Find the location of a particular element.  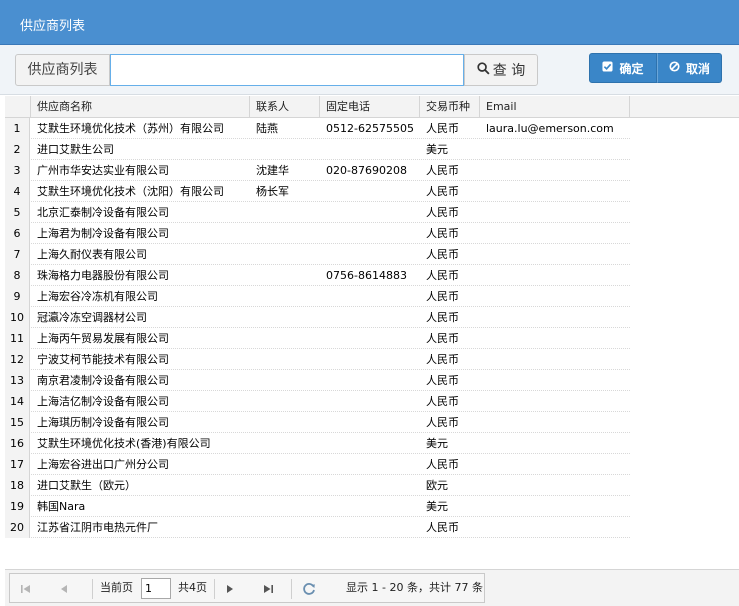

table-row: 8 珠海格力电器股份有限公司 0756-8614883 人民币 is located at coordinates (317, 275).